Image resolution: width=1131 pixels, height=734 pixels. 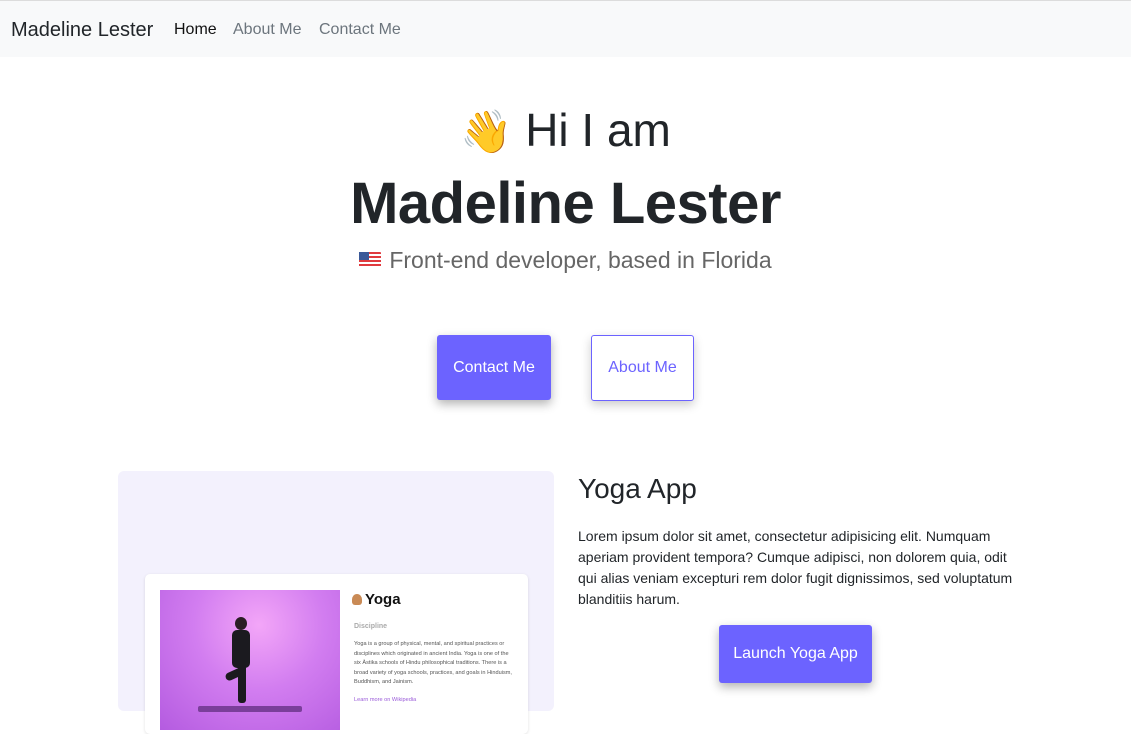 What do you see at coordinates (82, 30) in the screenshot?
I see `brand-link: Madeline Lester` at bounding box center [82, 30].